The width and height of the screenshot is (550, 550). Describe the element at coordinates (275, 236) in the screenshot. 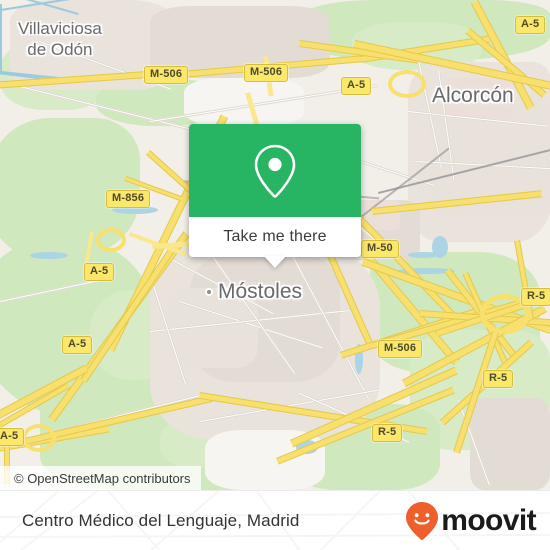

I see `take-me-there-label: Take me there` at that location.